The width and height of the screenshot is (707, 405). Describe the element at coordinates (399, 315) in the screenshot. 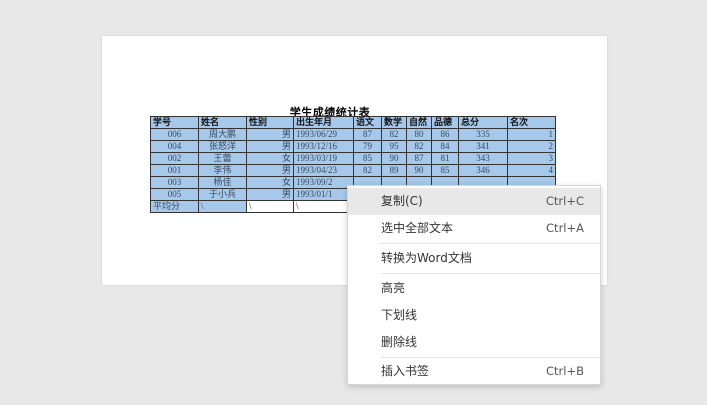

I see `menu-item-label: 下划线` at that location.